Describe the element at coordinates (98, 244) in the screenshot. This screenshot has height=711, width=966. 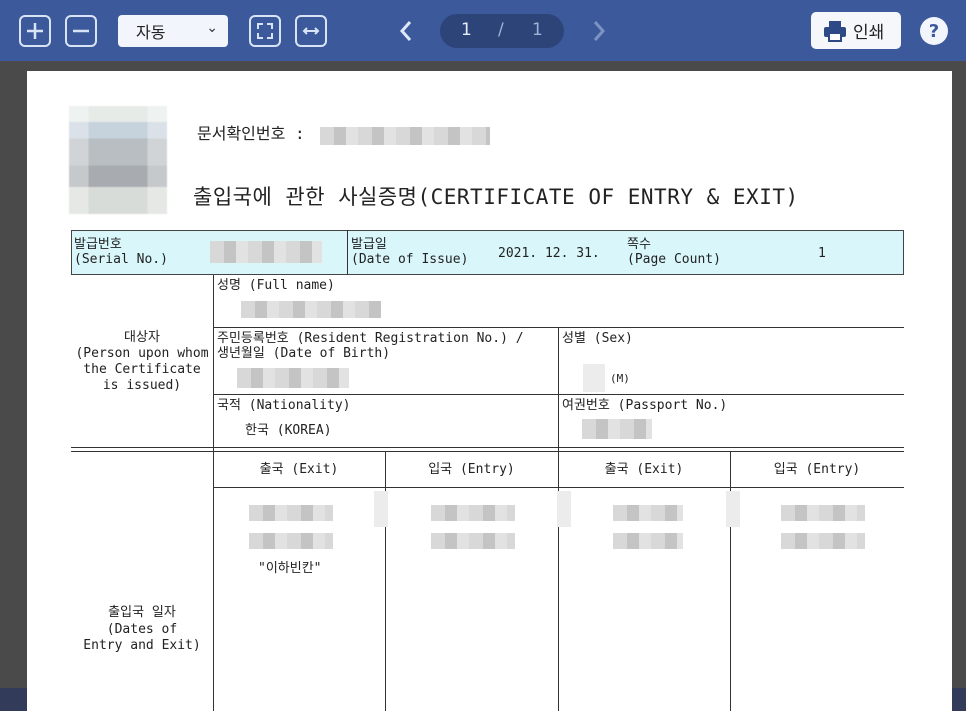
I see `serial-label-ko: 발급번호` at that location.